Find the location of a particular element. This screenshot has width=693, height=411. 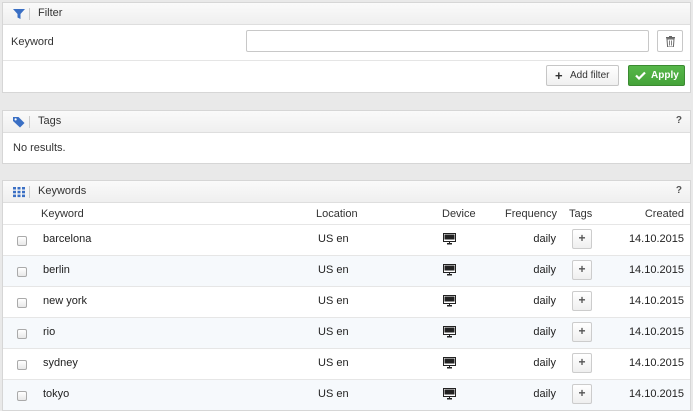

keywords-help-icon: ? is located at coordinates (679, 190).